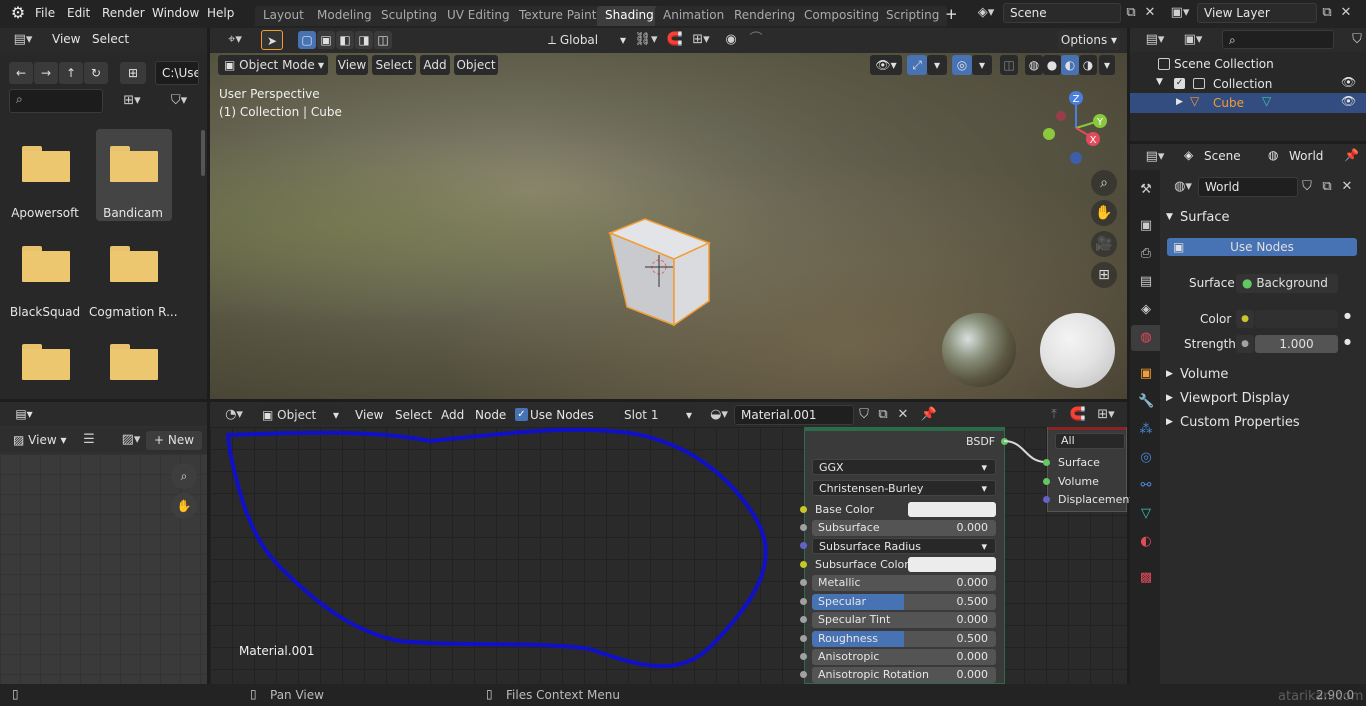 This screenshot has width=1366, height=706. What do you see at coordinates (1146, 542) in the screenshot?
I see `material-tab-icon: ◐` at bounding box center [1146, 542].